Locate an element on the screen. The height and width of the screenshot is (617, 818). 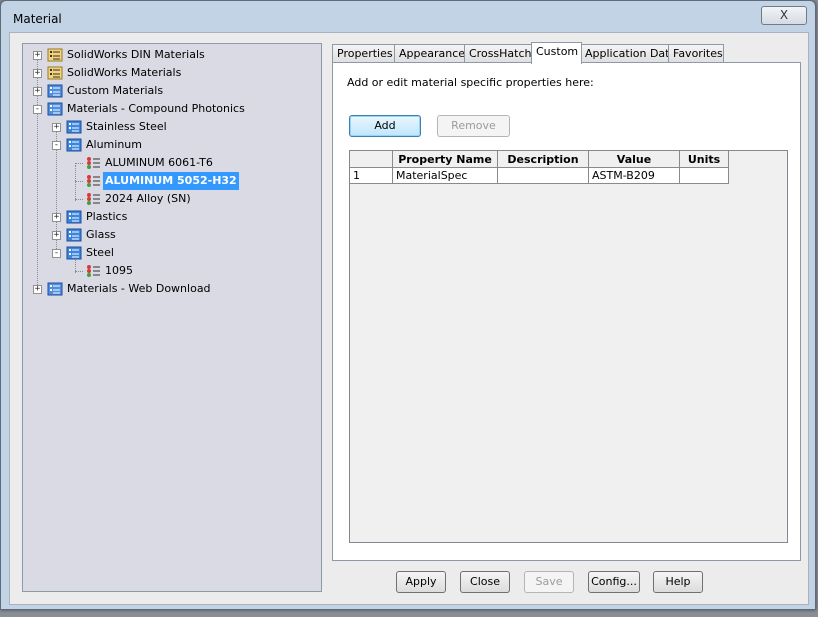
tree-node-label: SolidWorks DIN Materials is located at coordinates (136, 55).